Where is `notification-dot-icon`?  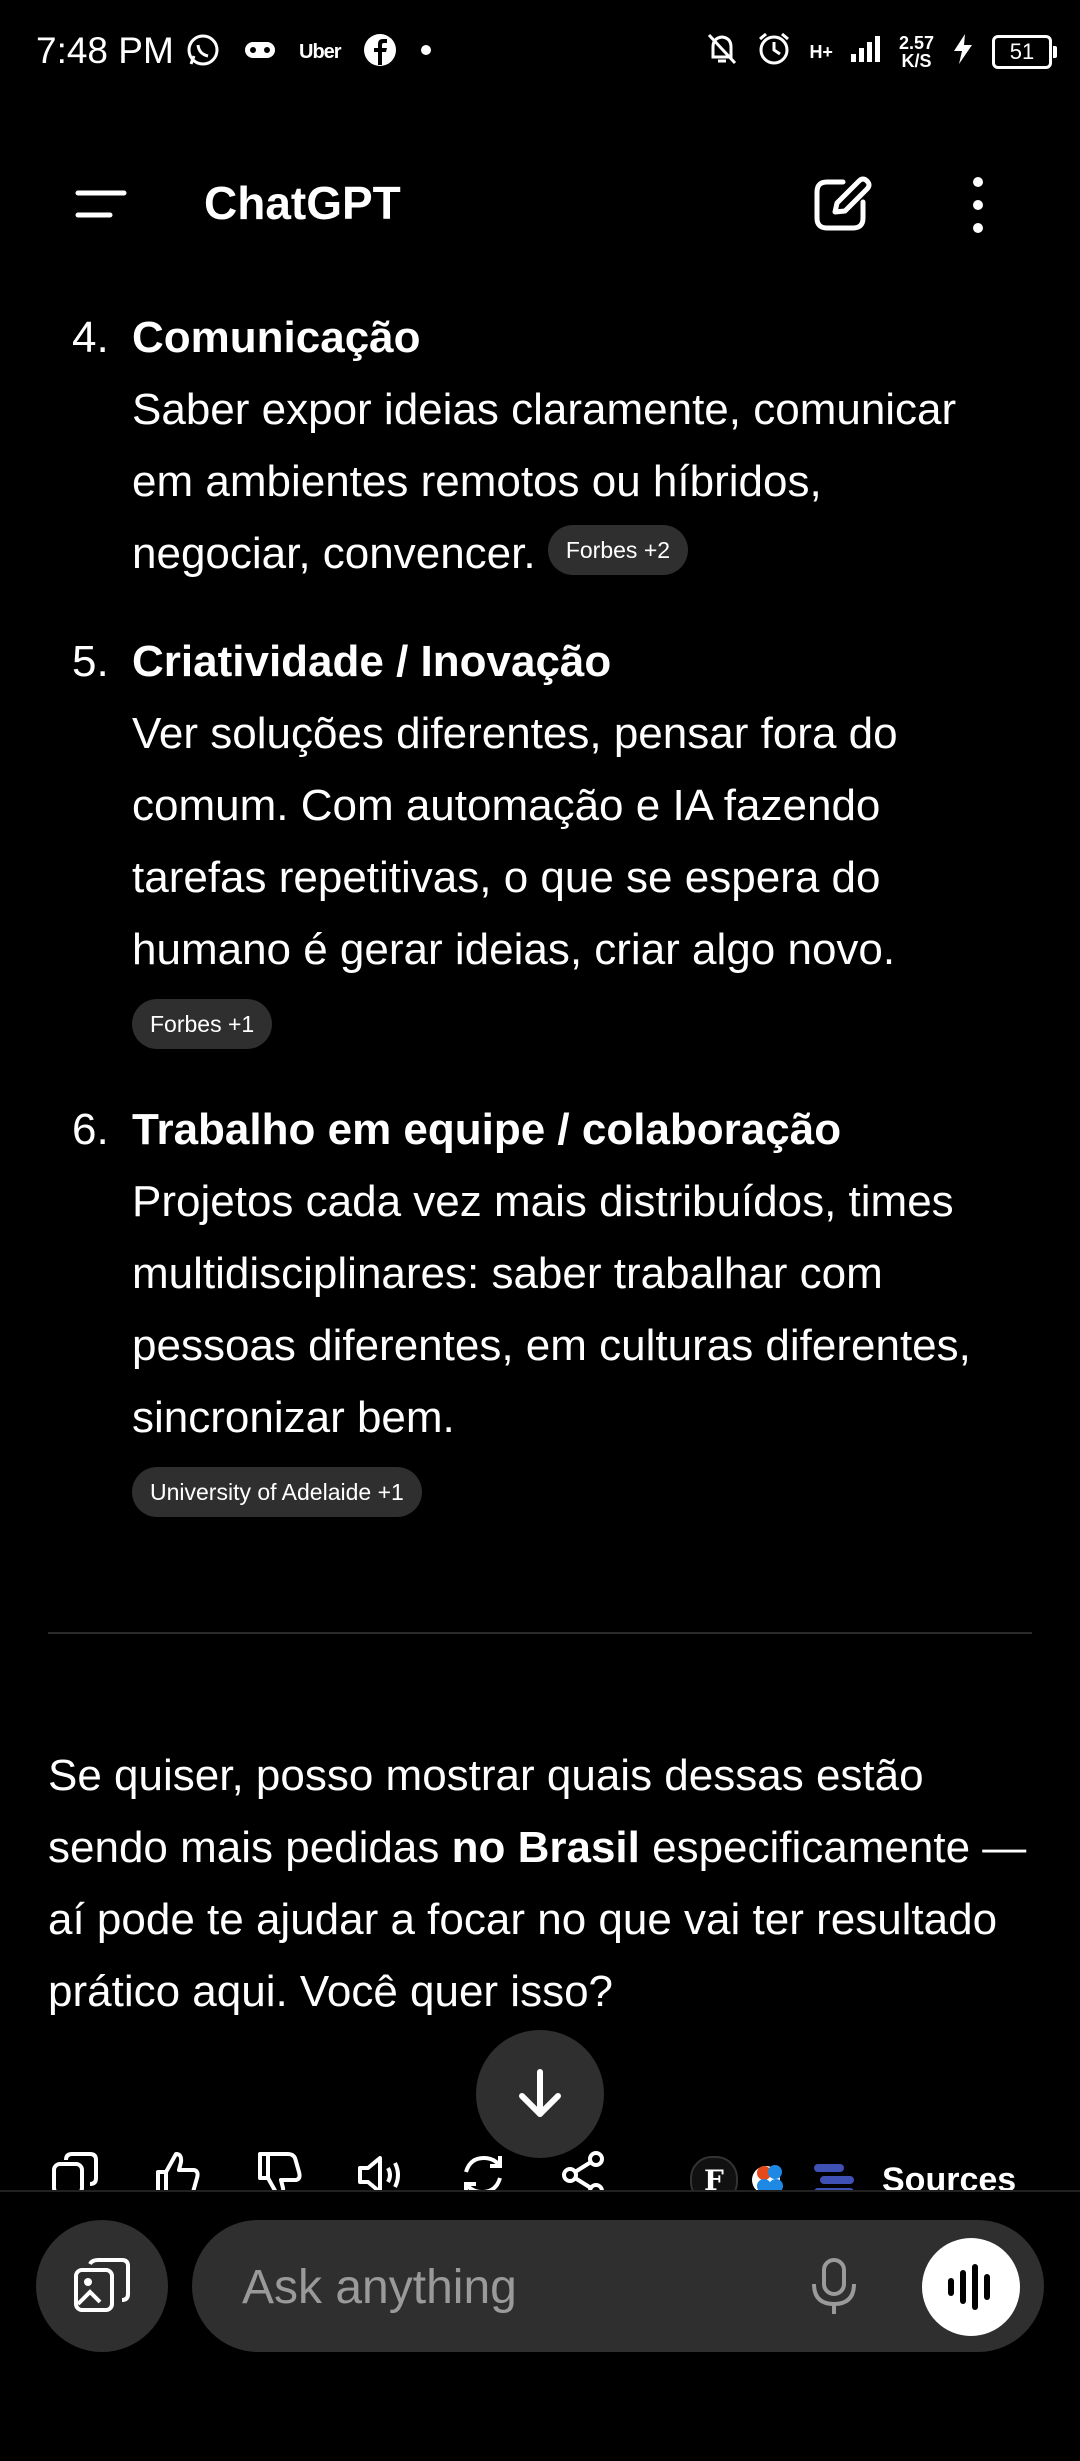
notification-dot-icon is located at coordinates (426, 52).